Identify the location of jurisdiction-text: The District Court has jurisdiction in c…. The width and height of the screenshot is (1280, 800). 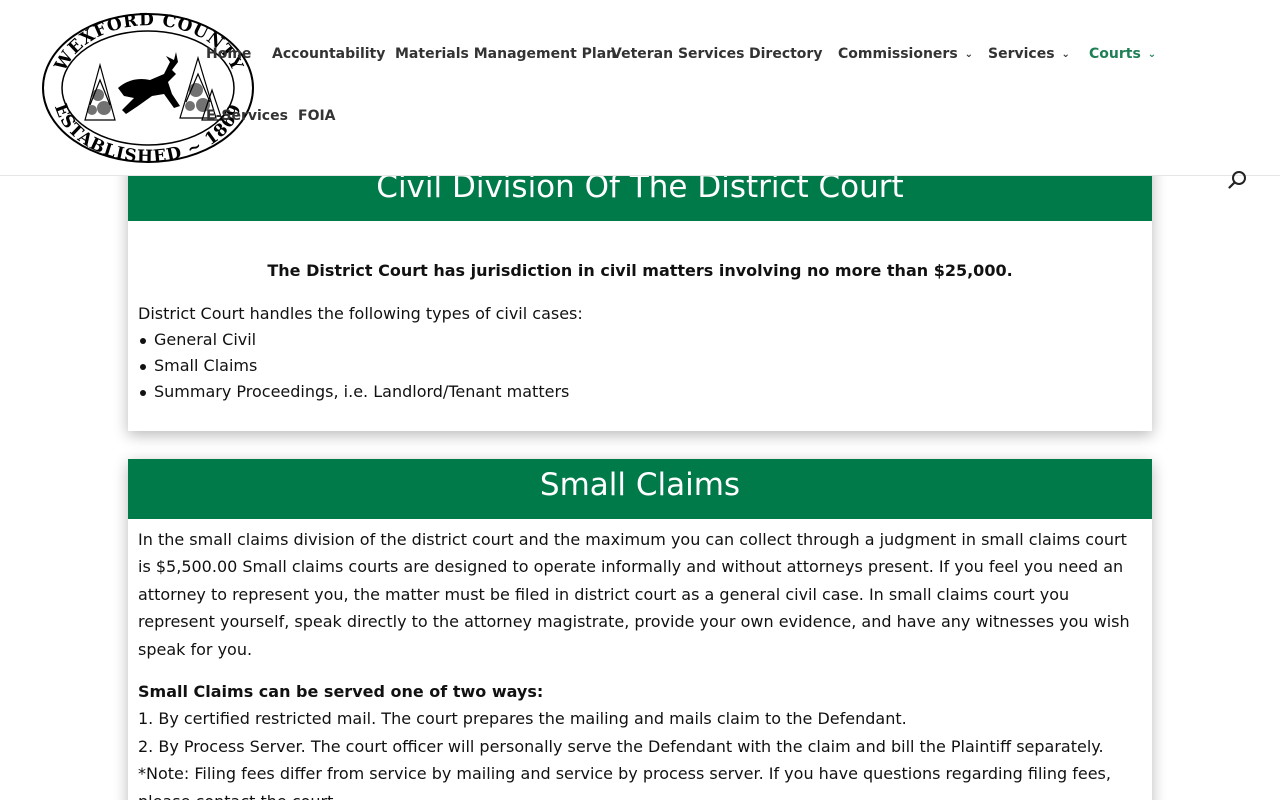
(640, 270).